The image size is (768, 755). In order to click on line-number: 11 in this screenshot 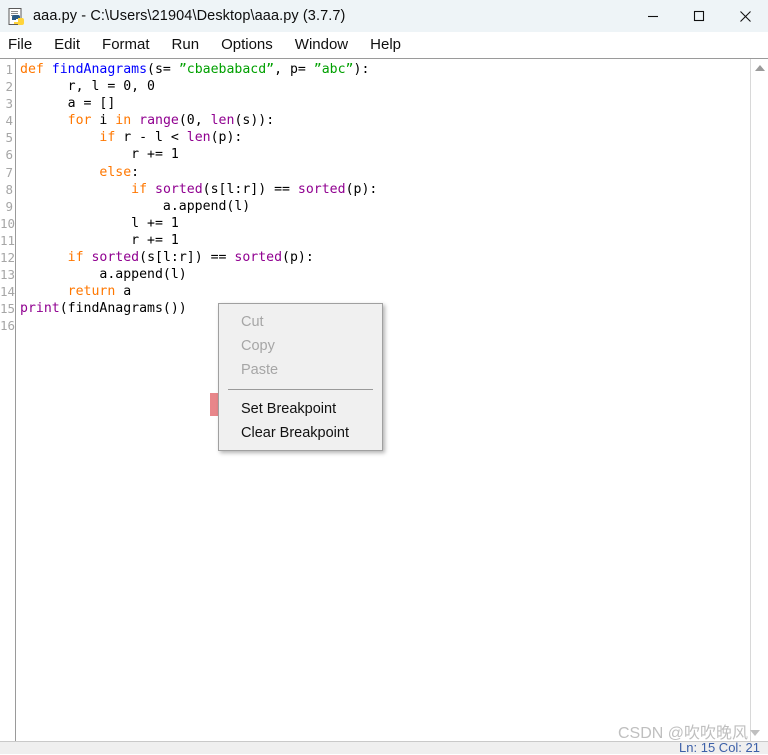, I will do `click(8, 240)`.